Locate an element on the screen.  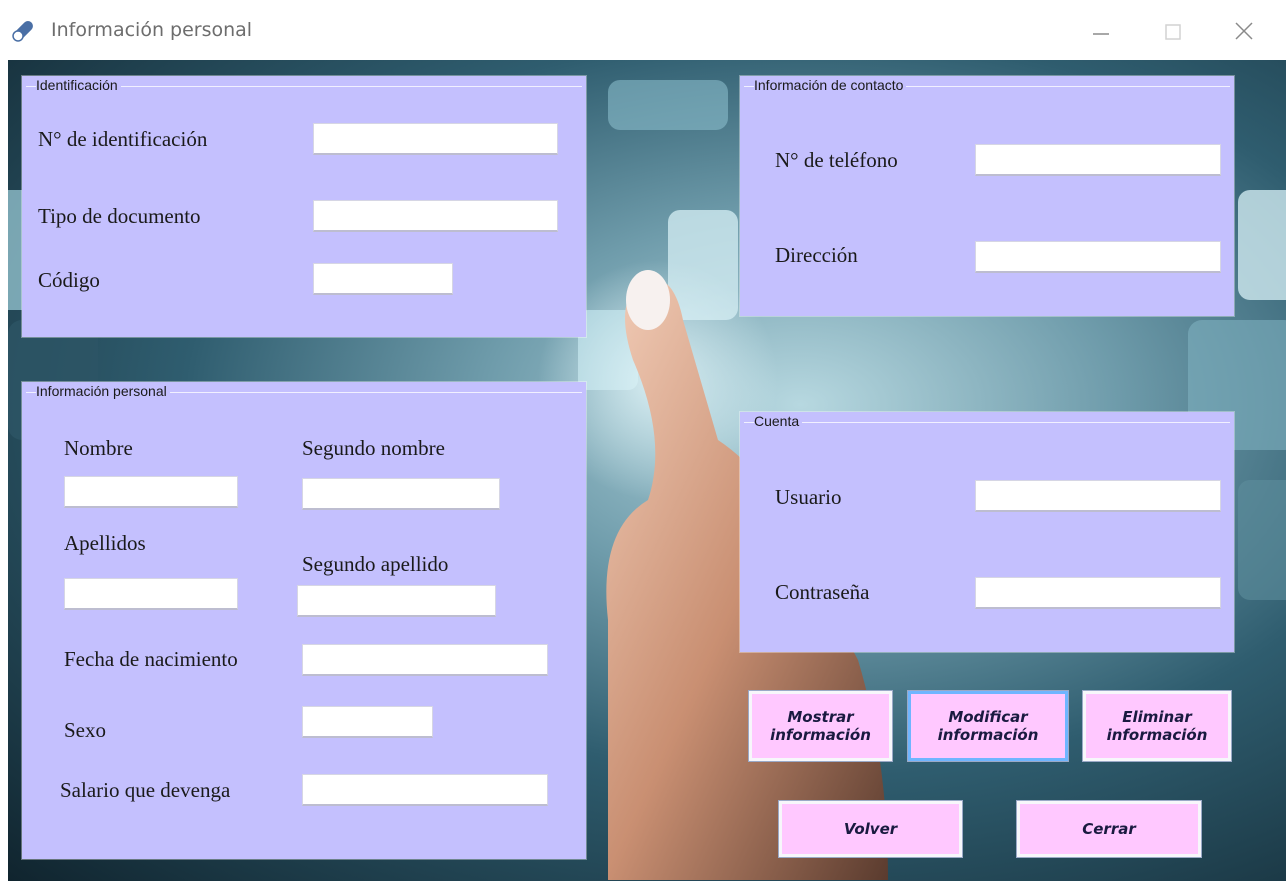
birth-date-label: Fecha de nacimiento is located at coordinates (151, 659).